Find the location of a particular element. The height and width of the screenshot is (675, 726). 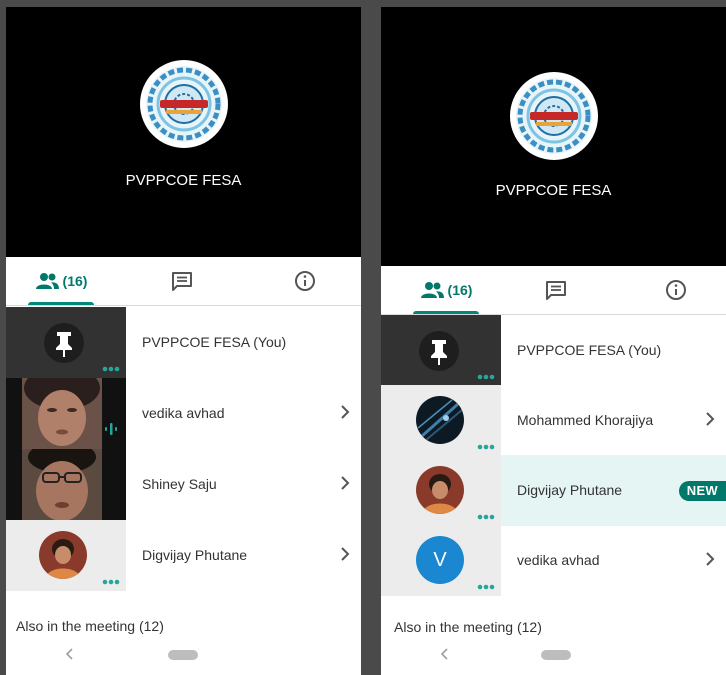

participant-row: vedika avhad is located at coordinates (183, 413).